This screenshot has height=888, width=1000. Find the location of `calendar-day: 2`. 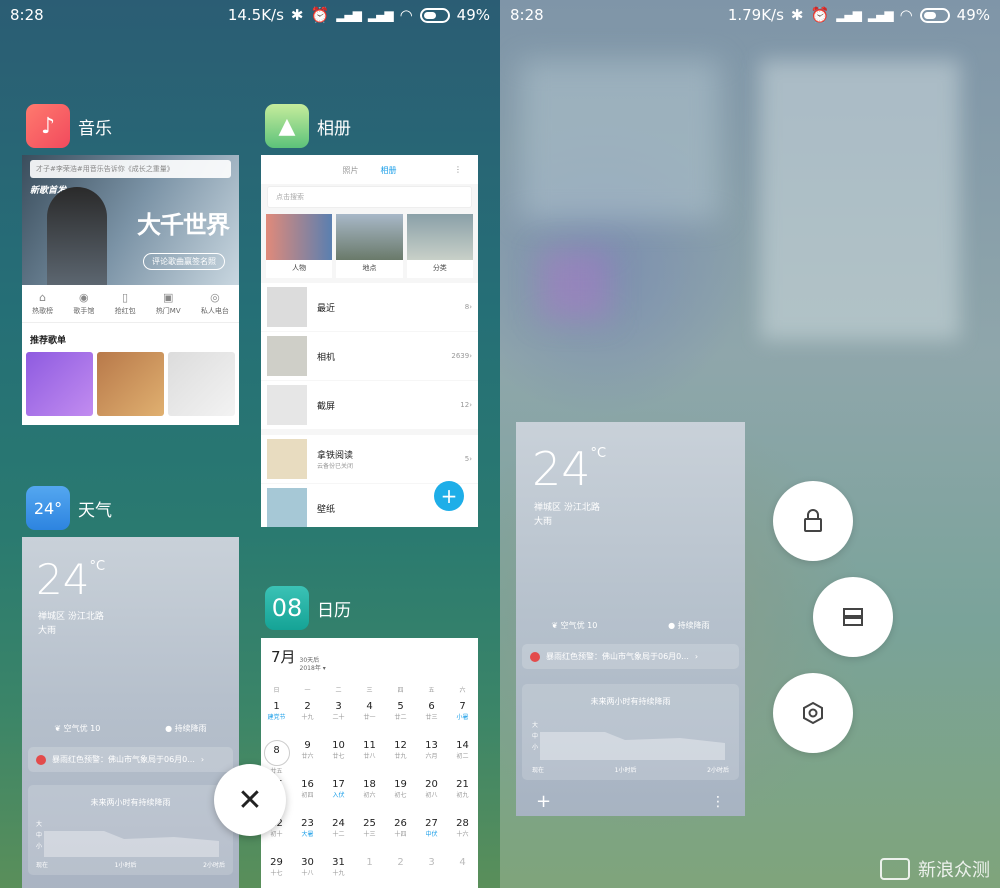

calendar-day: 2 is located at coordinates (400, 871).